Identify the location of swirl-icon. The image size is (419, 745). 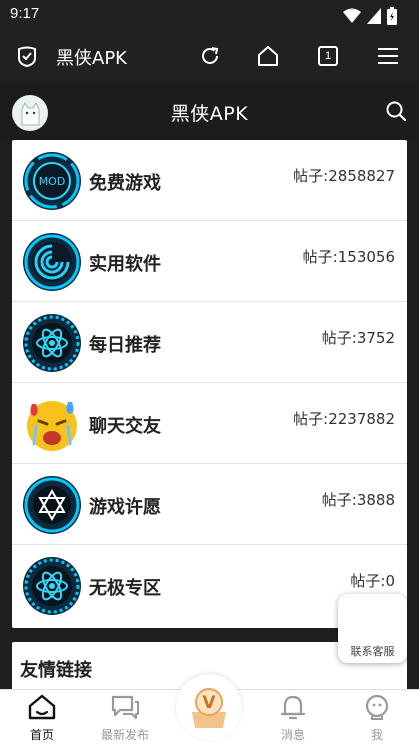
(52, 262).